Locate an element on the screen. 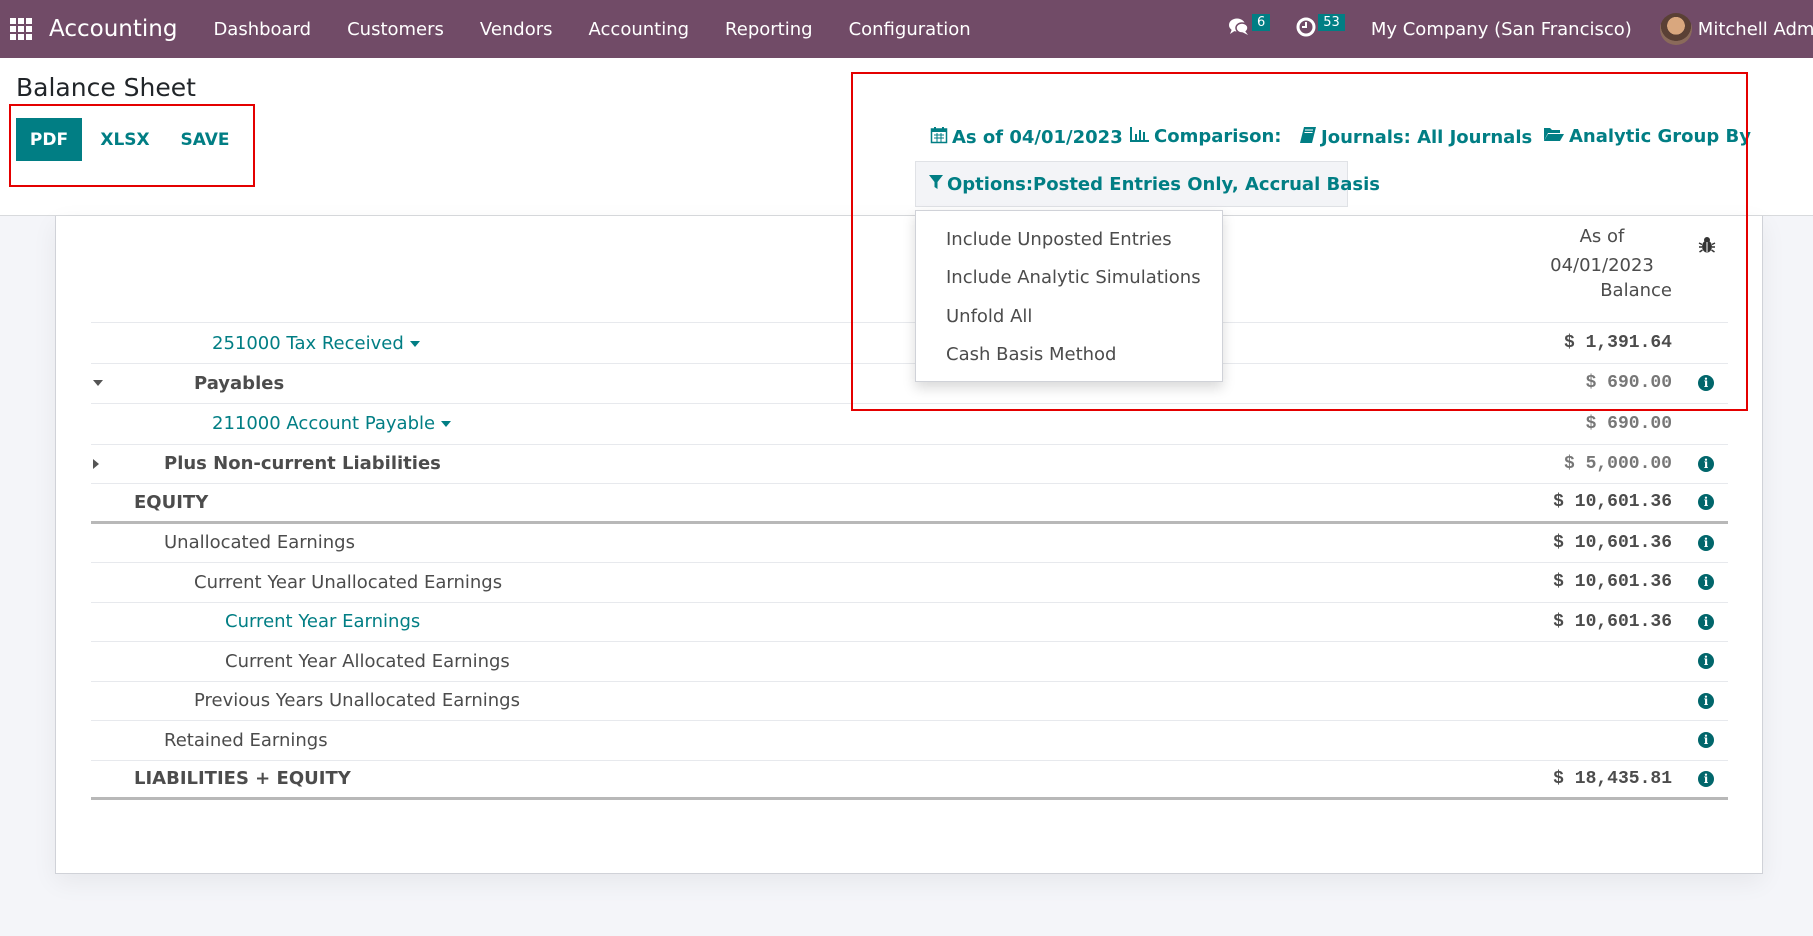  row-label: Current Year Allocated Earnings is located at coordinates (367, 661).